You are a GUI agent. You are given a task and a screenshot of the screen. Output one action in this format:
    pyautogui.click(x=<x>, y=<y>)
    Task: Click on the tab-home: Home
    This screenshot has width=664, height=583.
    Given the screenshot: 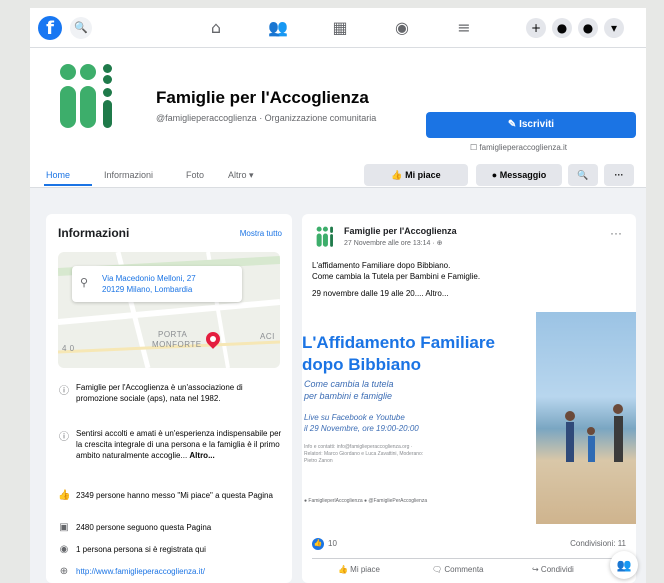 What is the action you would take?
    pyautogui.click(x=58, y=175)
    